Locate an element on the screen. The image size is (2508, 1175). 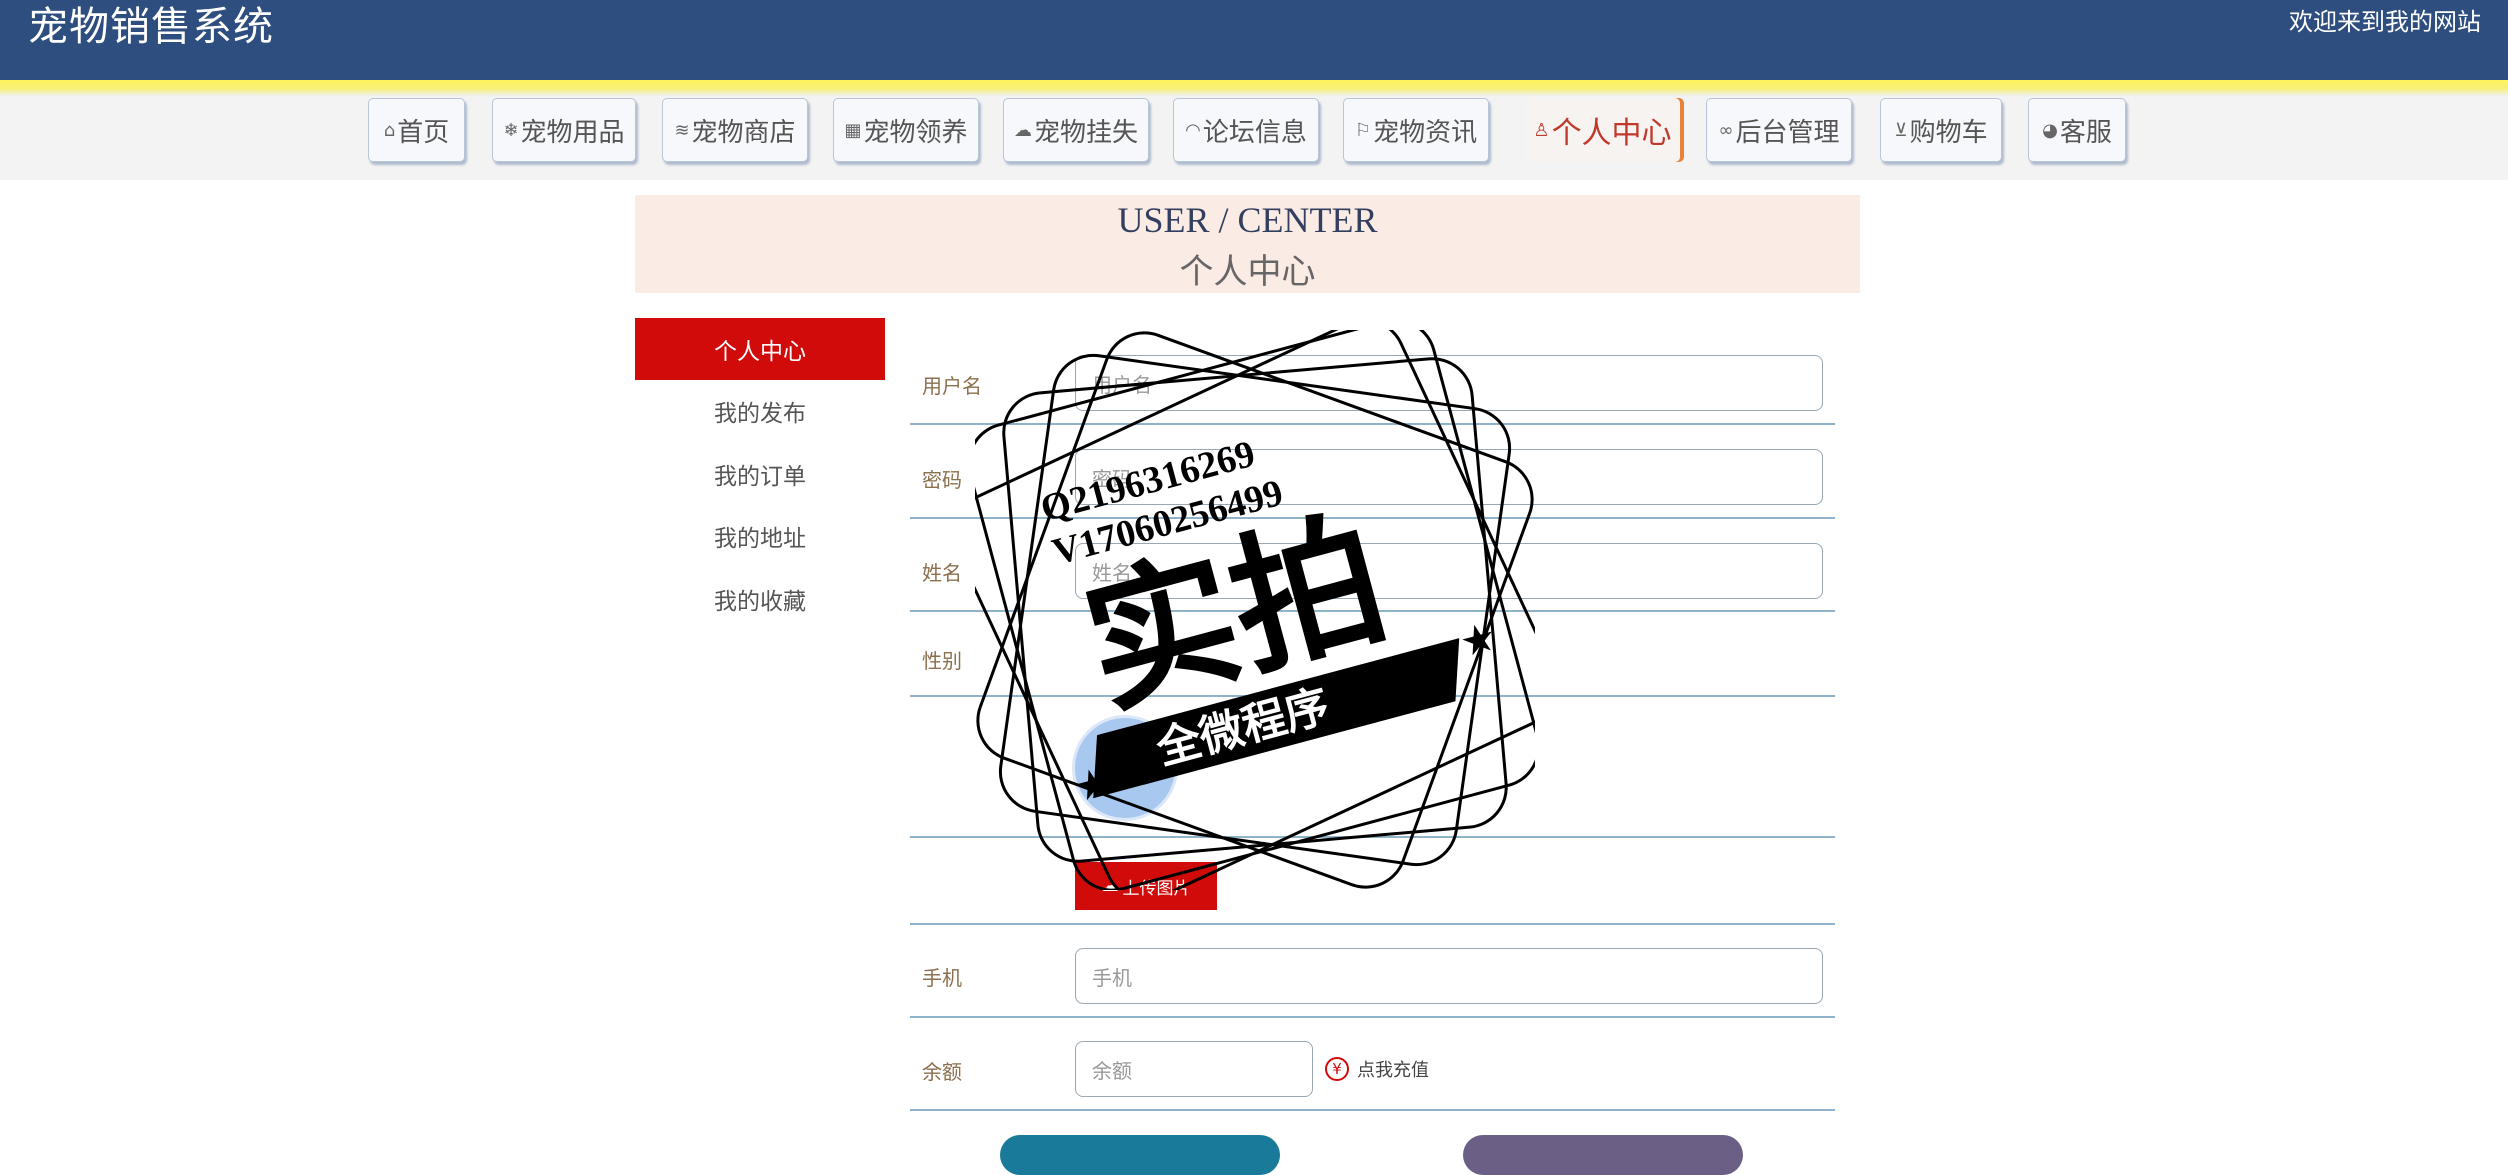
banner-title-zh: 个人中心 is located at coordinates (1247, 272).